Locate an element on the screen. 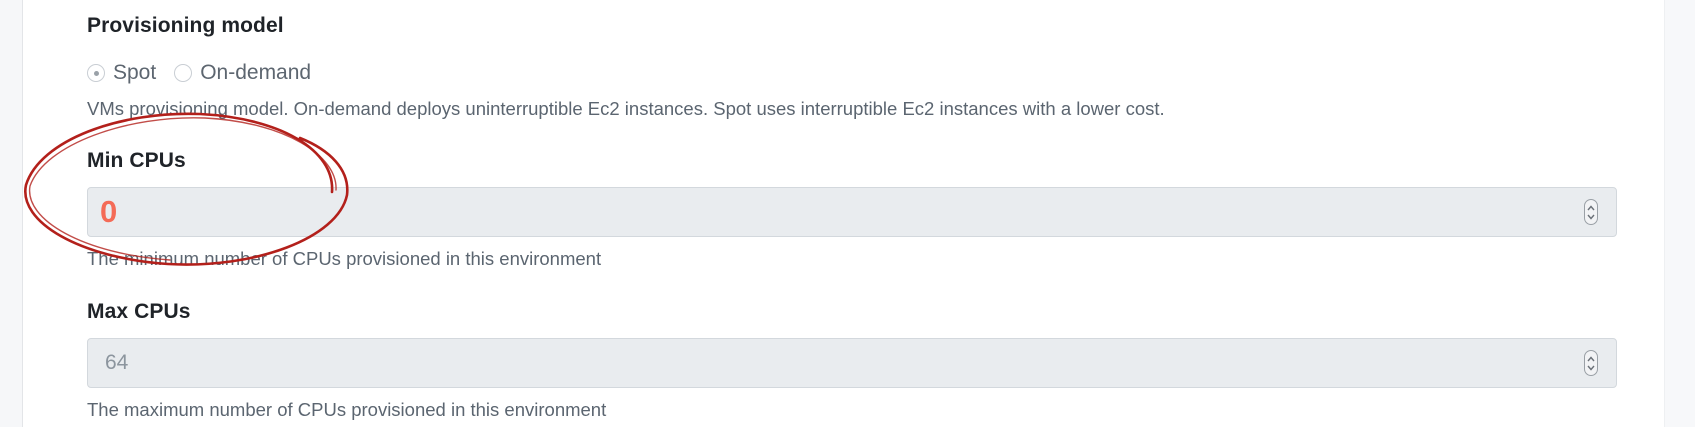 This screenshot has width=1695, height=427. right-scroll-gutter is located at coordinates (1679, 213).